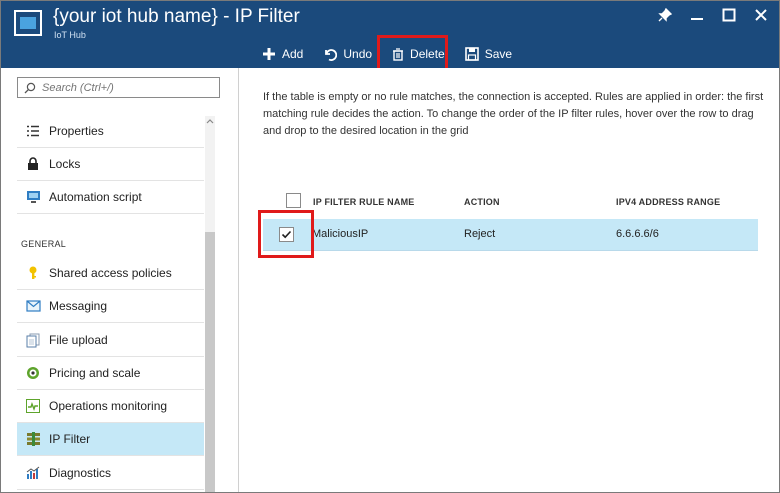 This screenshot has height=493, width=780. I want to click on table-row: MaliciousIP Reject 6.6.6.6/6, so click(510, 235).